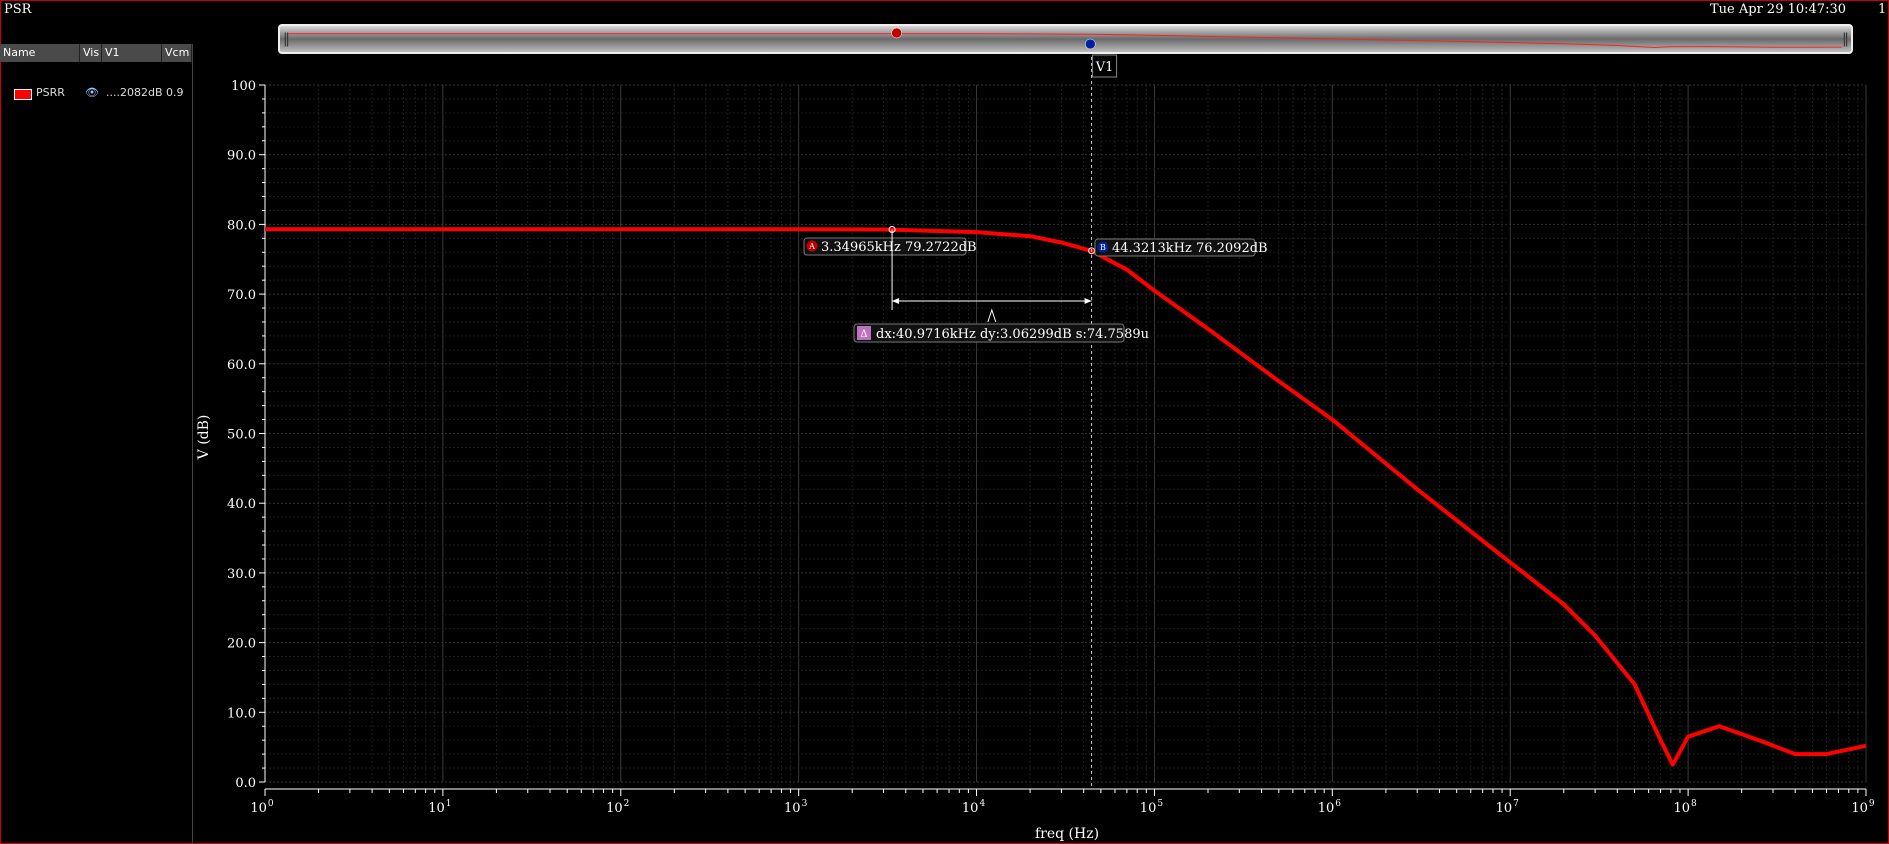 The height and width of the screenshot is (844, 1889). Describe the element at coordinates (1778, 9) in the screenshot. I see `datetime-label: Tue Apr 29 10:47:30` at that location.